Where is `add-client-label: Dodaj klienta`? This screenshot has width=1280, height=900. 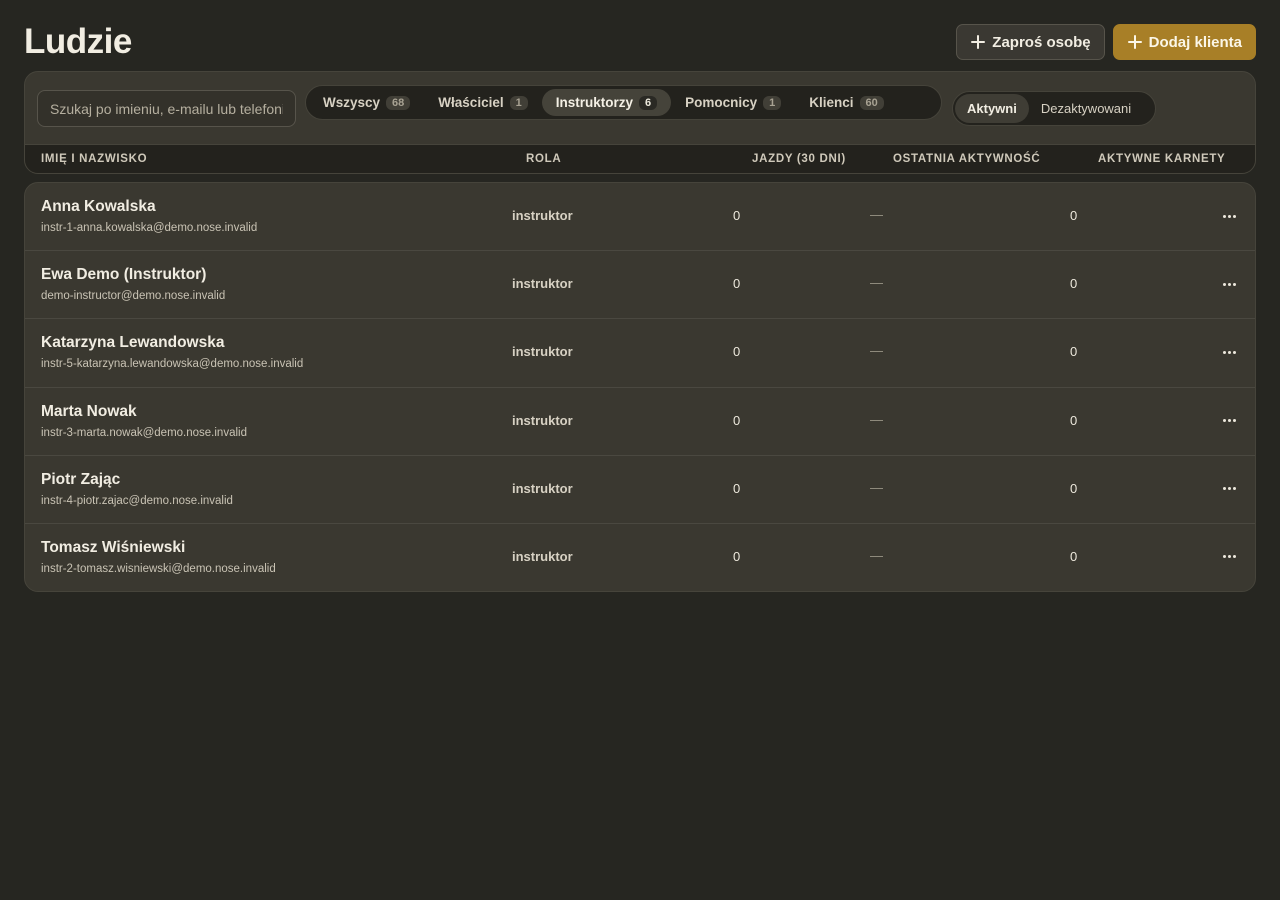
add-client-label: Dodaj klienta is located at coordinates (1195, 42).